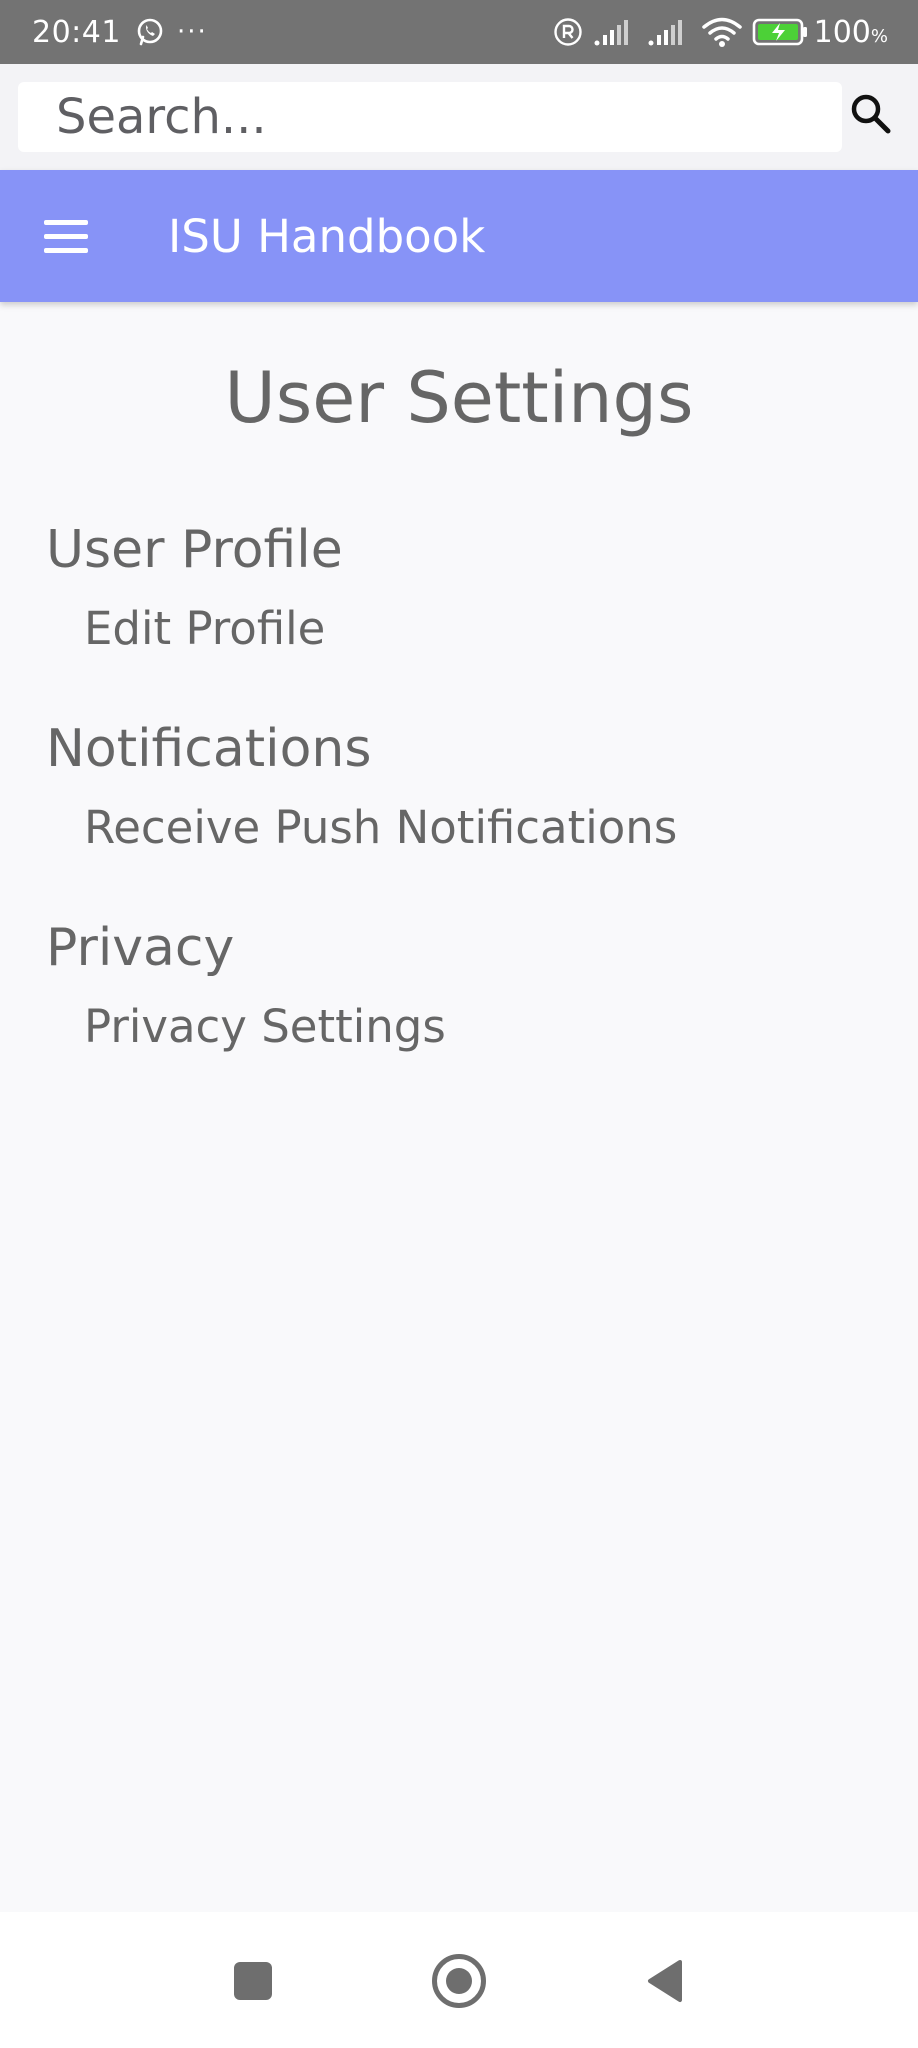  I want to click on status-bar-left: 20:41 ···, so click(120, 32).